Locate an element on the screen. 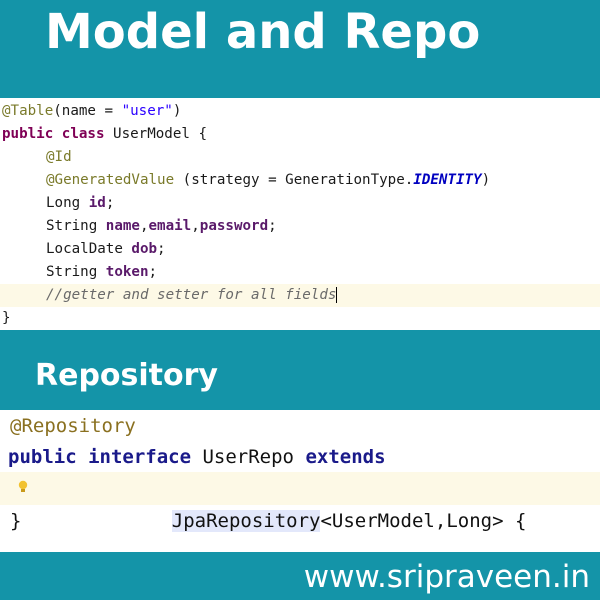  lightbulb-icon is located at coordinates (23, 487).